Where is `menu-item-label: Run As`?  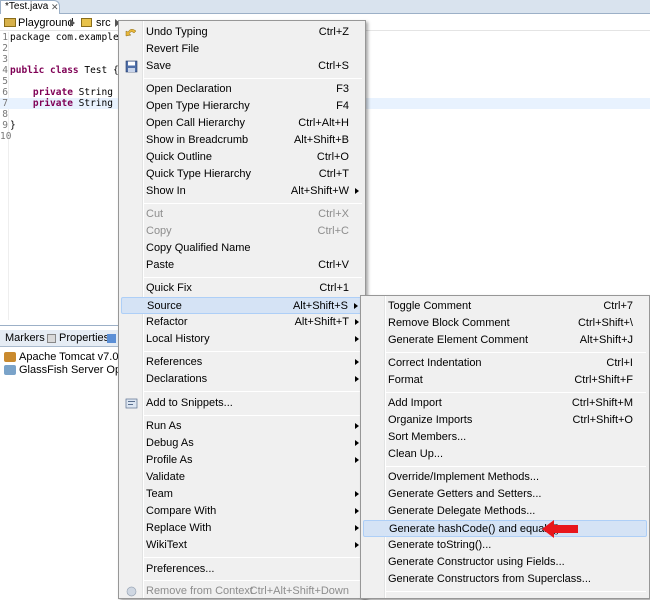 menu-item-label: Run As is located at coordinates (164, 426).